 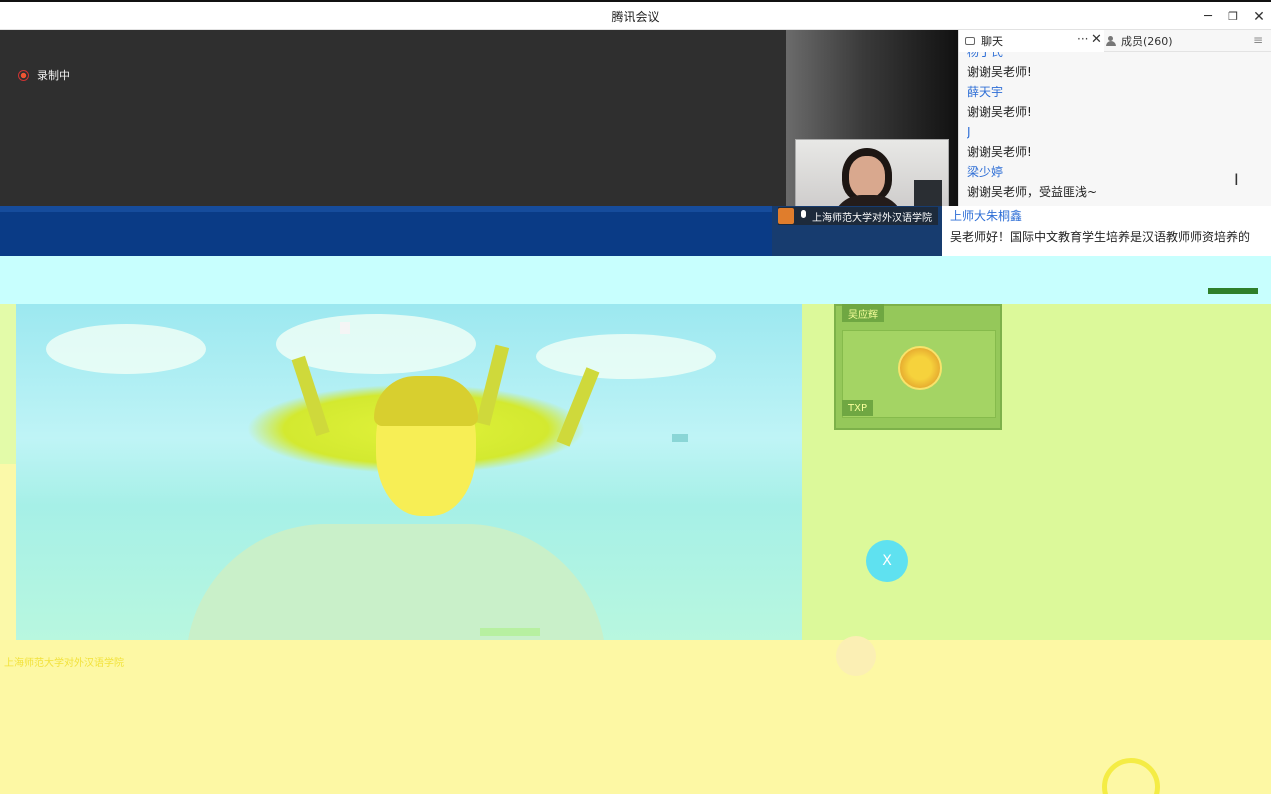 What do you see at coordinates (23, 75) in the screenshot?
I see `record-icon` at bounding box center [23, 75].